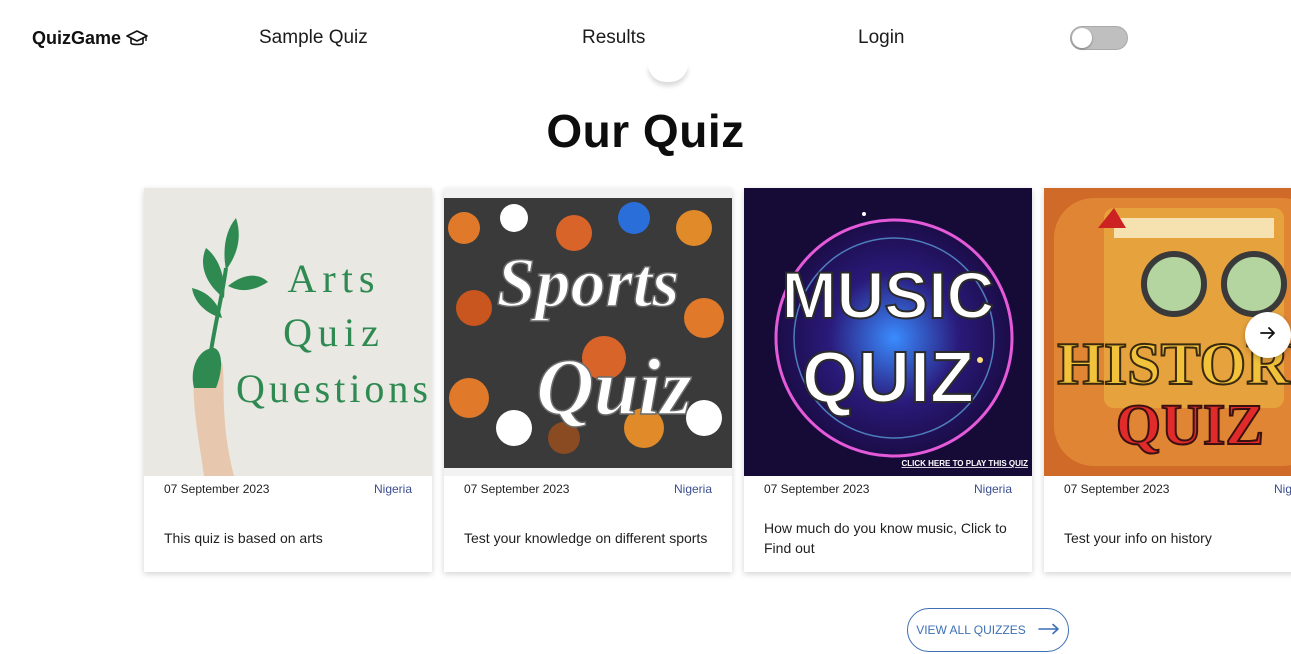 This screenshot has width=1291, height=654. I want to click on music-image-line-1: MUSIC, so click(888, 295).